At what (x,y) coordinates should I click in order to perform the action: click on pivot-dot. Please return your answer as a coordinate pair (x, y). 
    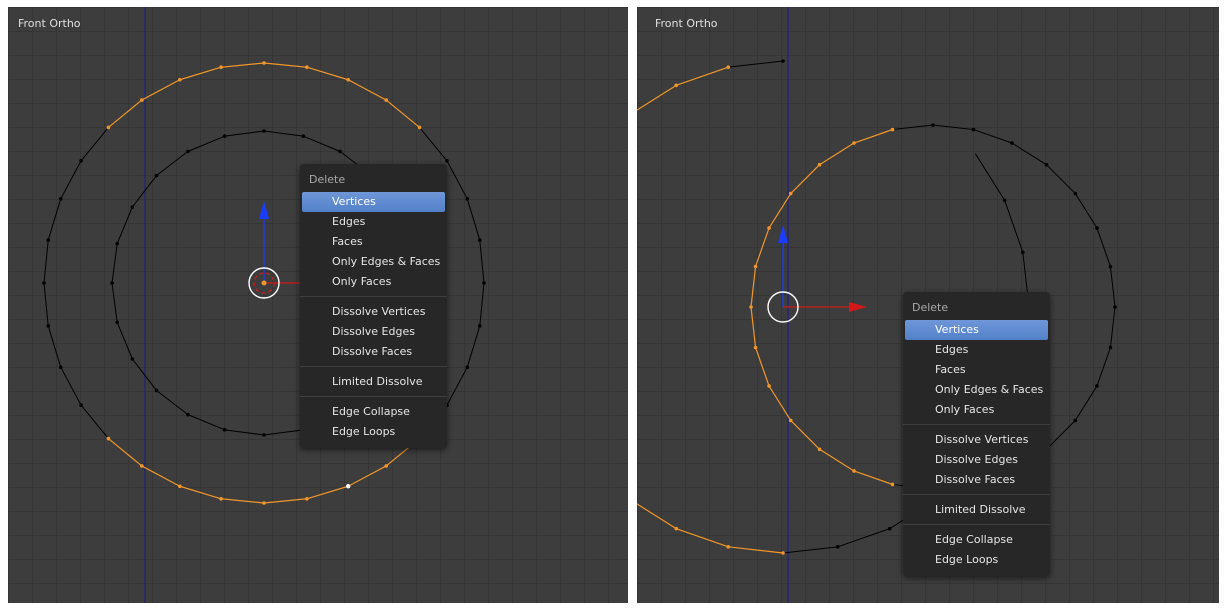
    Looking at the image, I should click on (264, 283).